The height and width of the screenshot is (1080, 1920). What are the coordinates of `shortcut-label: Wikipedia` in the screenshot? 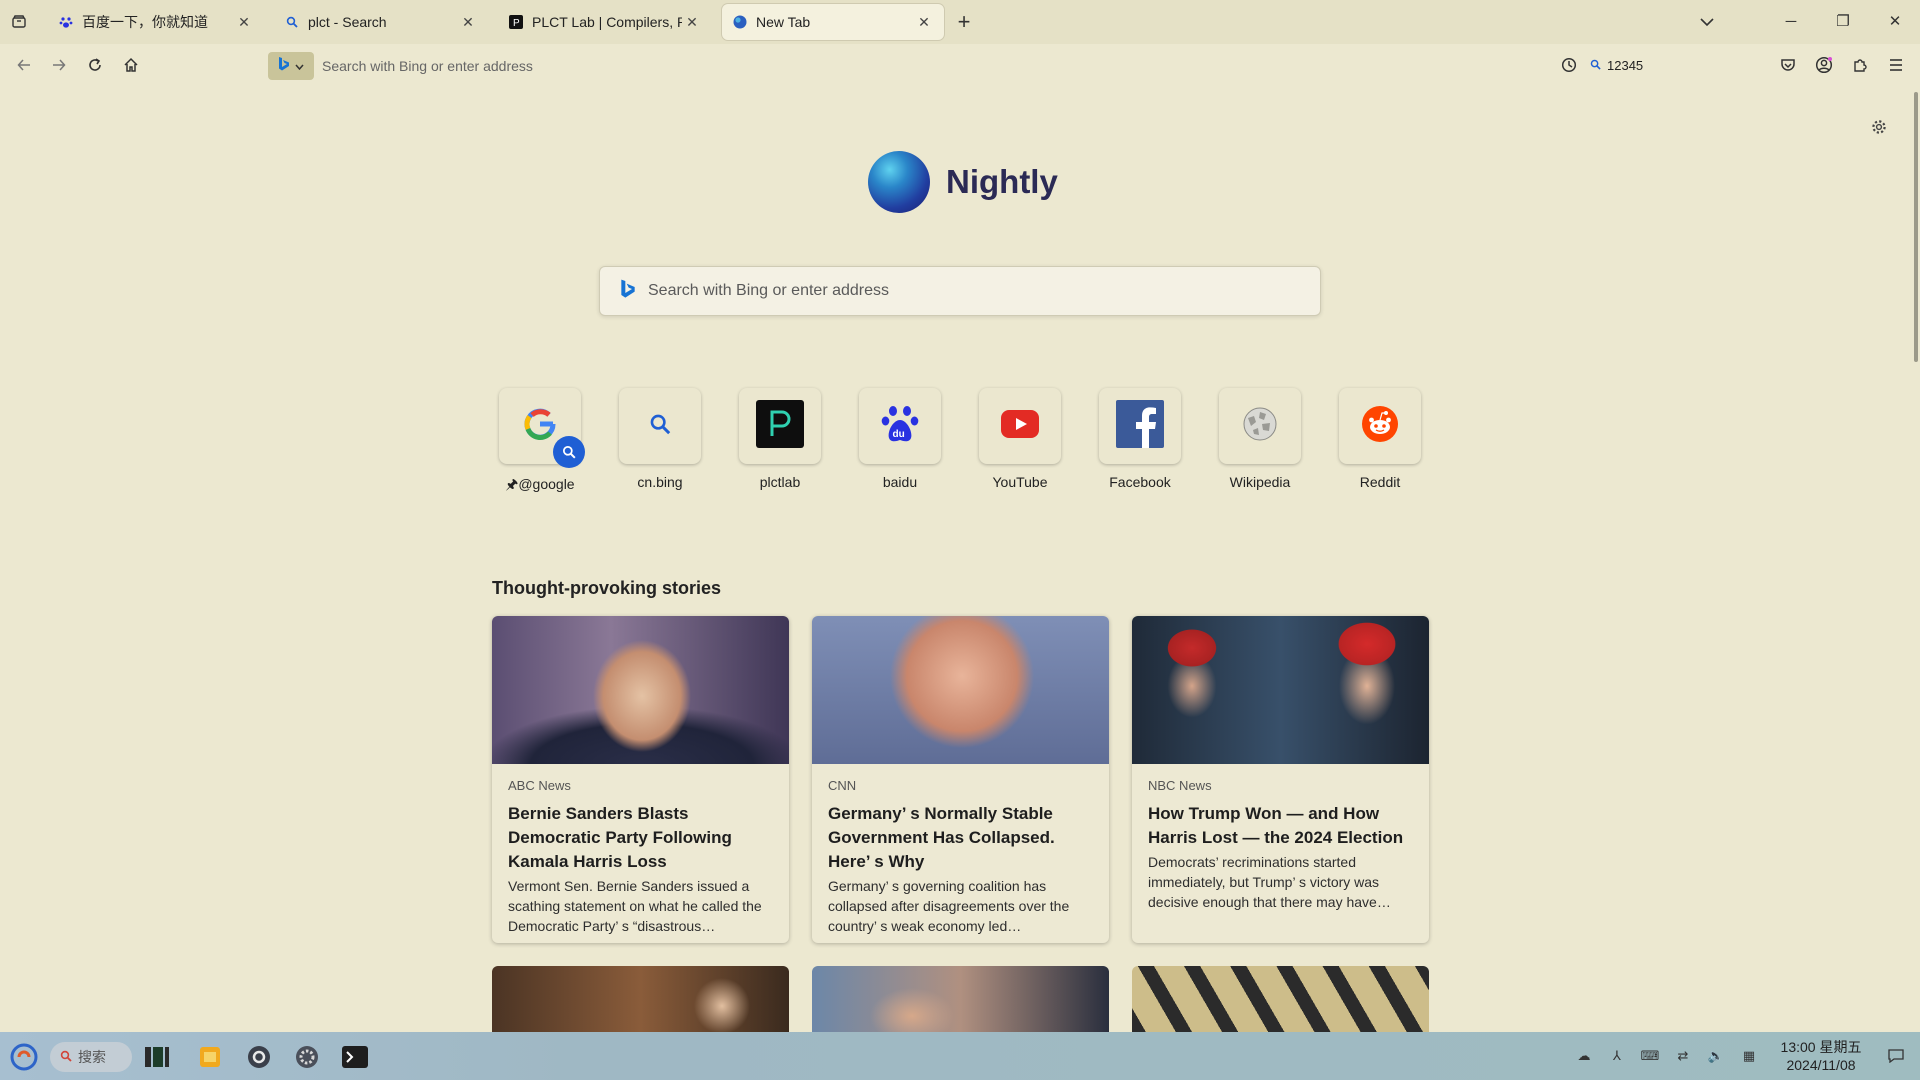 It's located at (1260, 482).